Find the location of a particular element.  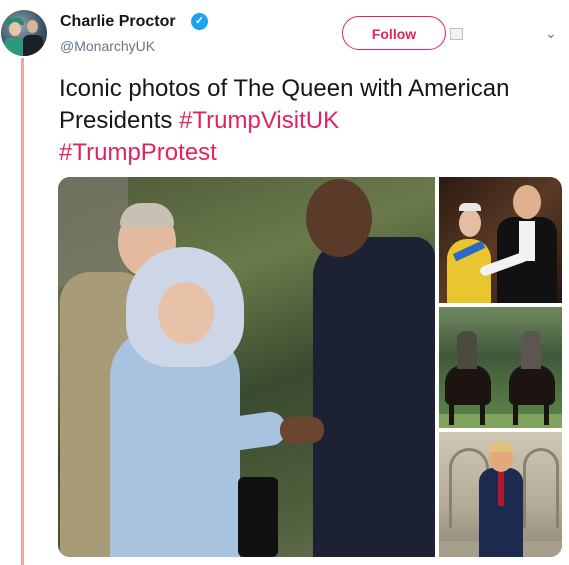

photo-queen-reagan-horseback is located at coordinates (500, 367).